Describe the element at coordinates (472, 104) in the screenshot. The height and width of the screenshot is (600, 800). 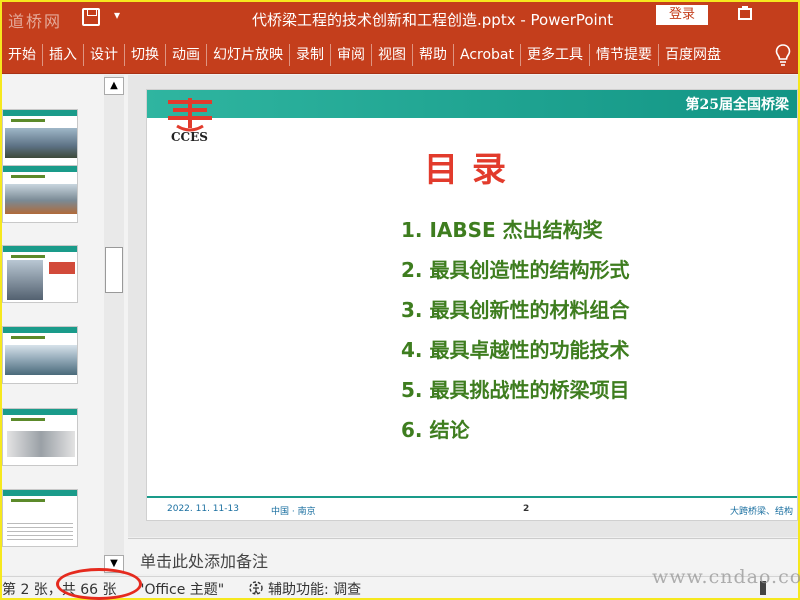
I see `slide-header-bar: 第25届全国桥梁` at that location.